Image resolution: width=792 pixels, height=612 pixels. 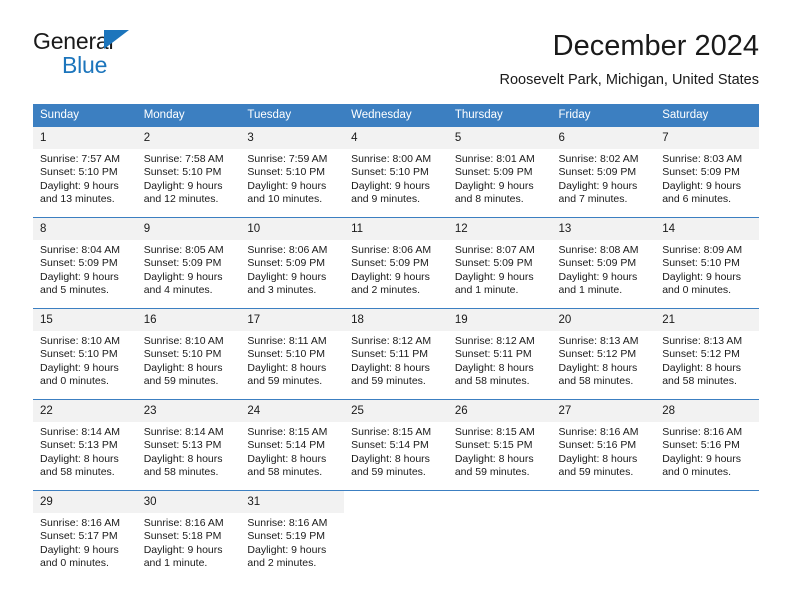 I want to click on calendar-day-cell-empty, so click(x=707, y=535).